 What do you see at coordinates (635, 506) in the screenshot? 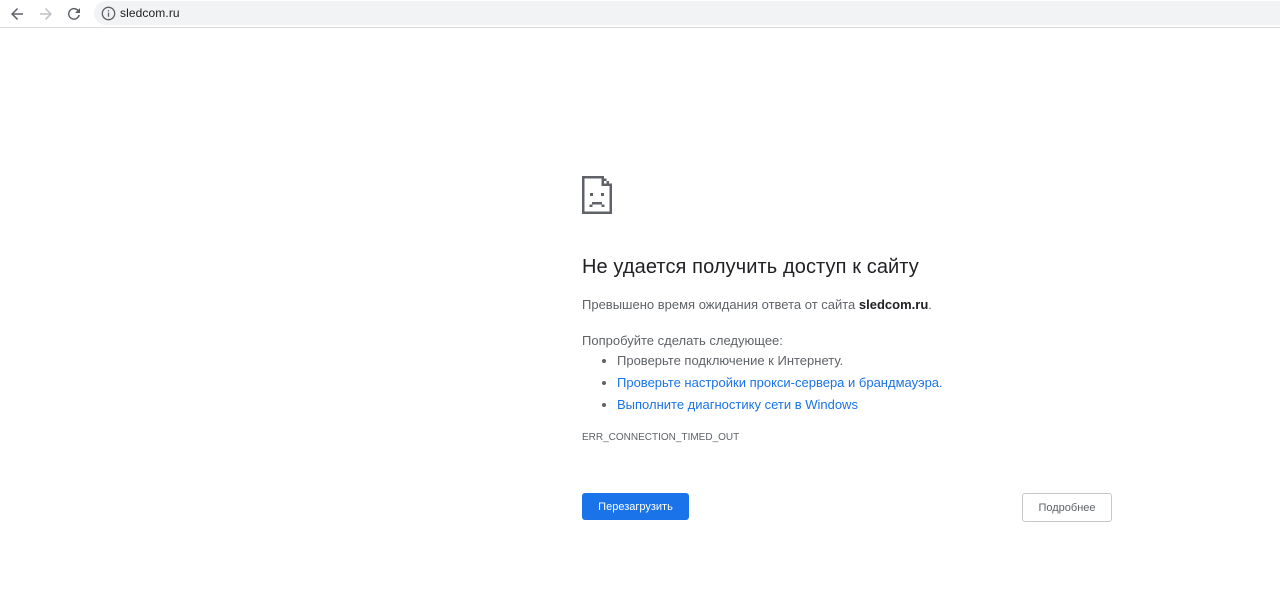
I see `reload-page-button: Перезагрузить` at bounding box center [635, 506].